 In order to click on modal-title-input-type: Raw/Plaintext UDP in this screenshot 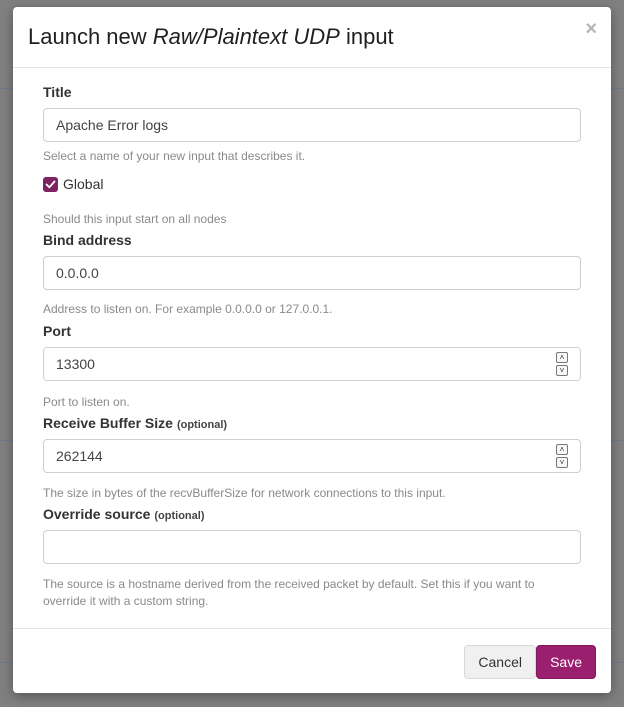, I will do `click(246, 36)`.